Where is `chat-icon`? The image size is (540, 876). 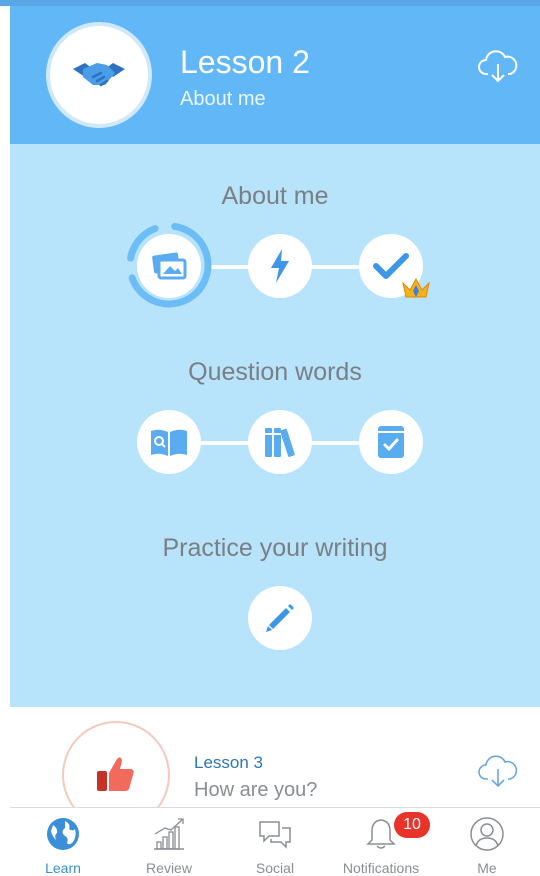 chat-icon is located at coordinates (275, 835).